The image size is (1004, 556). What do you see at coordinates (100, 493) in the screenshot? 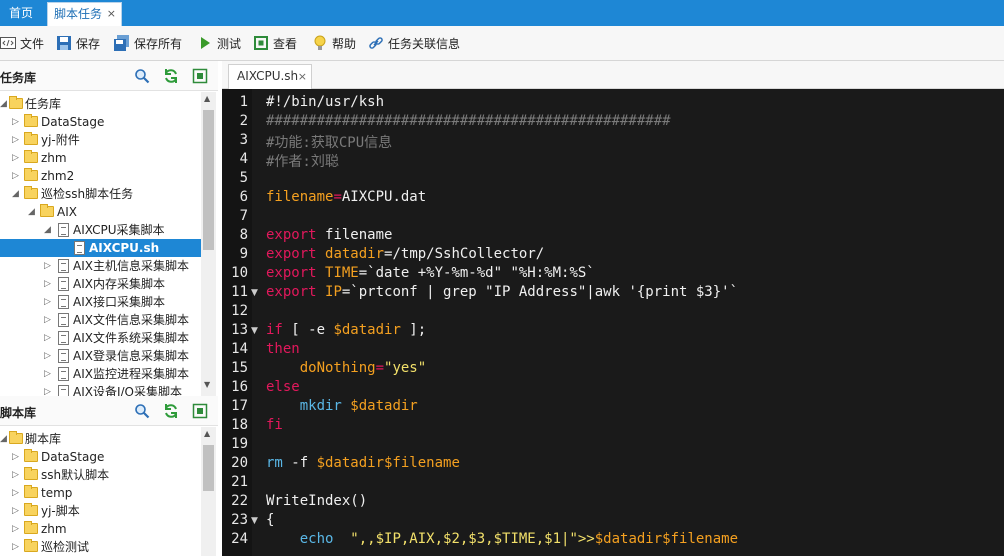
I see `tree-node: ▷ temp` at bounding box center [100, 493].